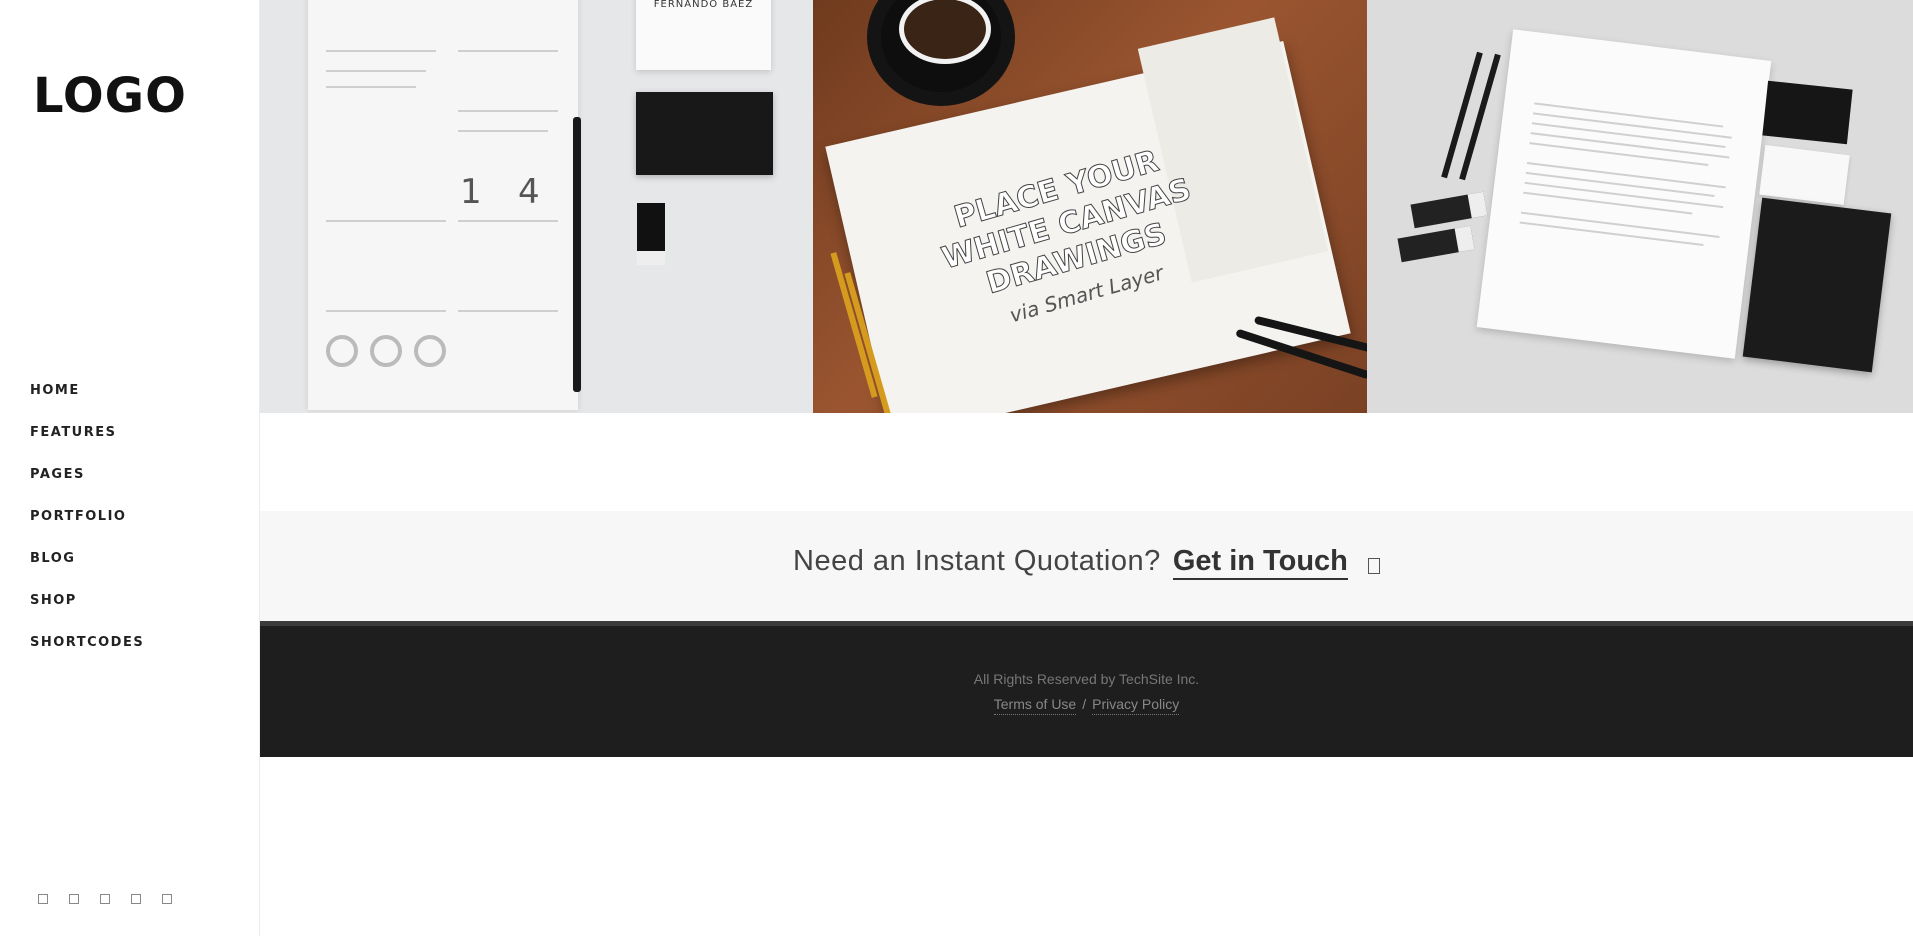 This screenshot has height=936, width=1913. I want to click on footer-links: Terms of Use / Privacy Policy, so click(1086, 705).